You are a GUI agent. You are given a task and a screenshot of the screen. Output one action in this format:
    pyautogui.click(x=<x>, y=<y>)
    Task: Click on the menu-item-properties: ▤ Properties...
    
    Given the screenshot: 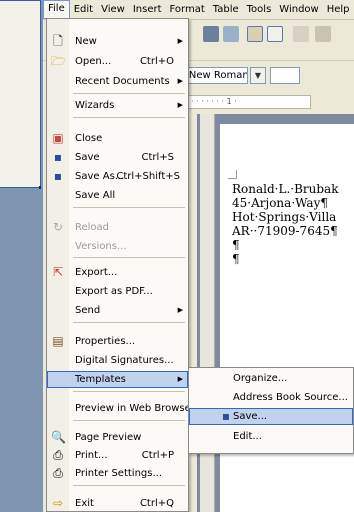 What is the action you would take?
    pyautogui.click(x=117, y=341)
    